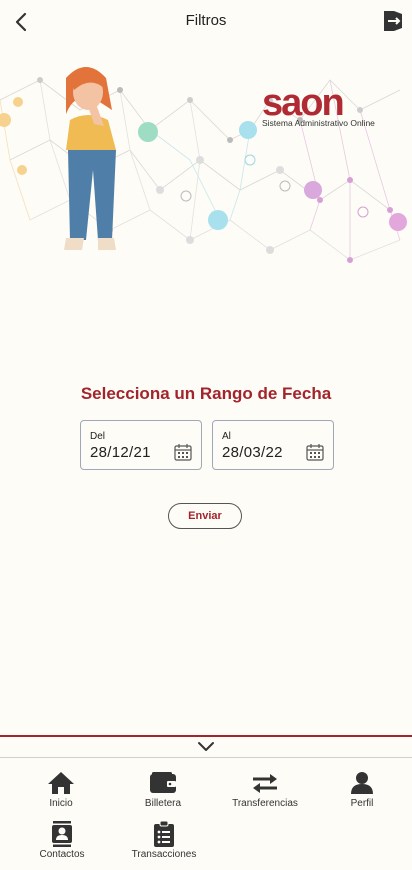 This screenshot has width=412, height=870. I want to click on user-icon, so click(362, 783).